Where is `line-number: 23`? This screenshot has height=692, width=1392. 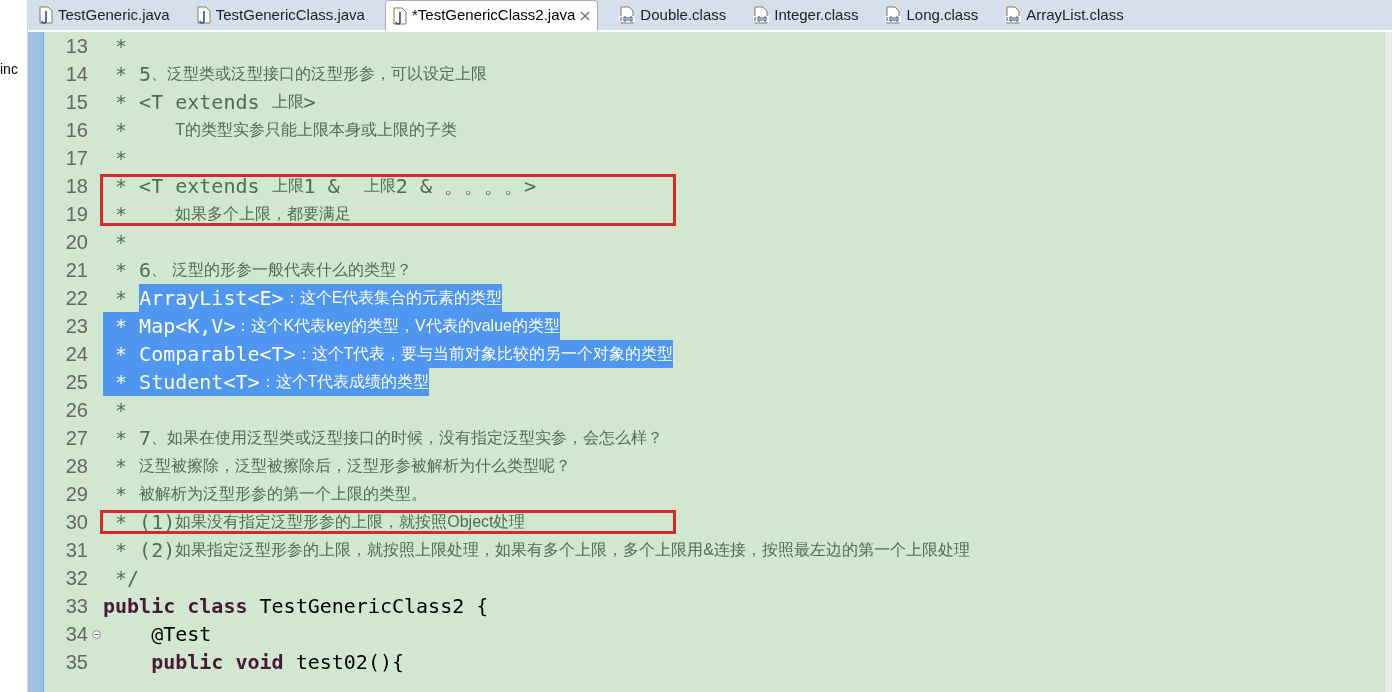
line-number: 23 is located at coordinates (76, 326).